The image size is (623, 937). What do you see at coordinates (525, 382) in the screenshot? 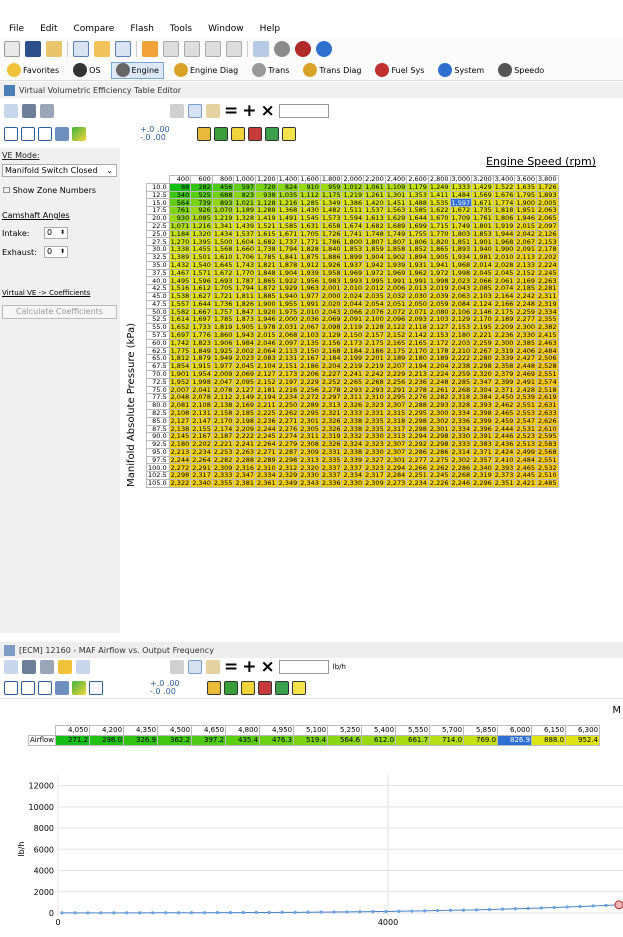
I see `ve-cell: 2,491` at bounding box center [525, 382].